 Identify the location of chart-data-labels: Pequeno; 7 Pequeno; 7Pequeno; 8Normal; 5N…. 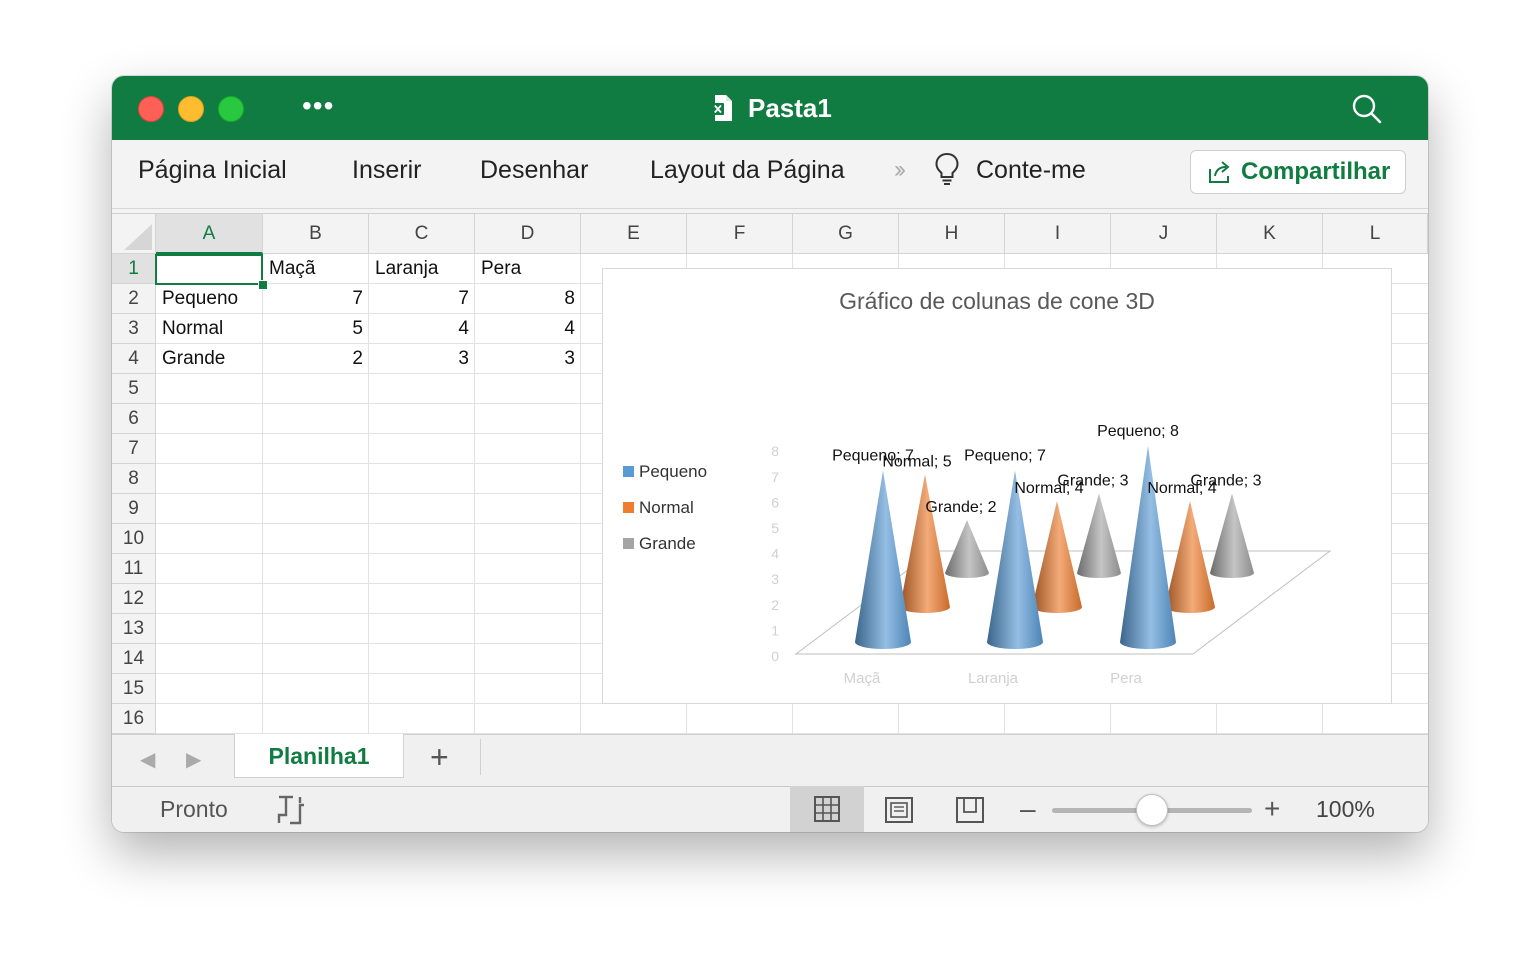
(1047, 469).